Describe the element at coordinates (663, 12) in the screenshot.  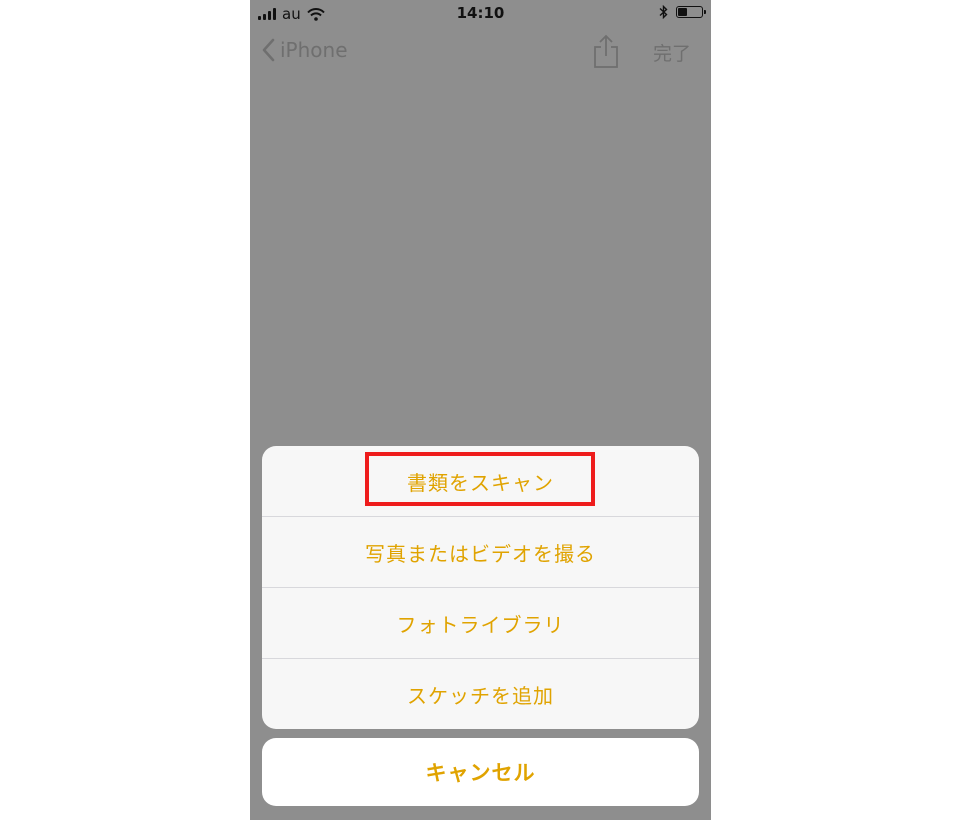
I see `bluetooth-icon` at that location.